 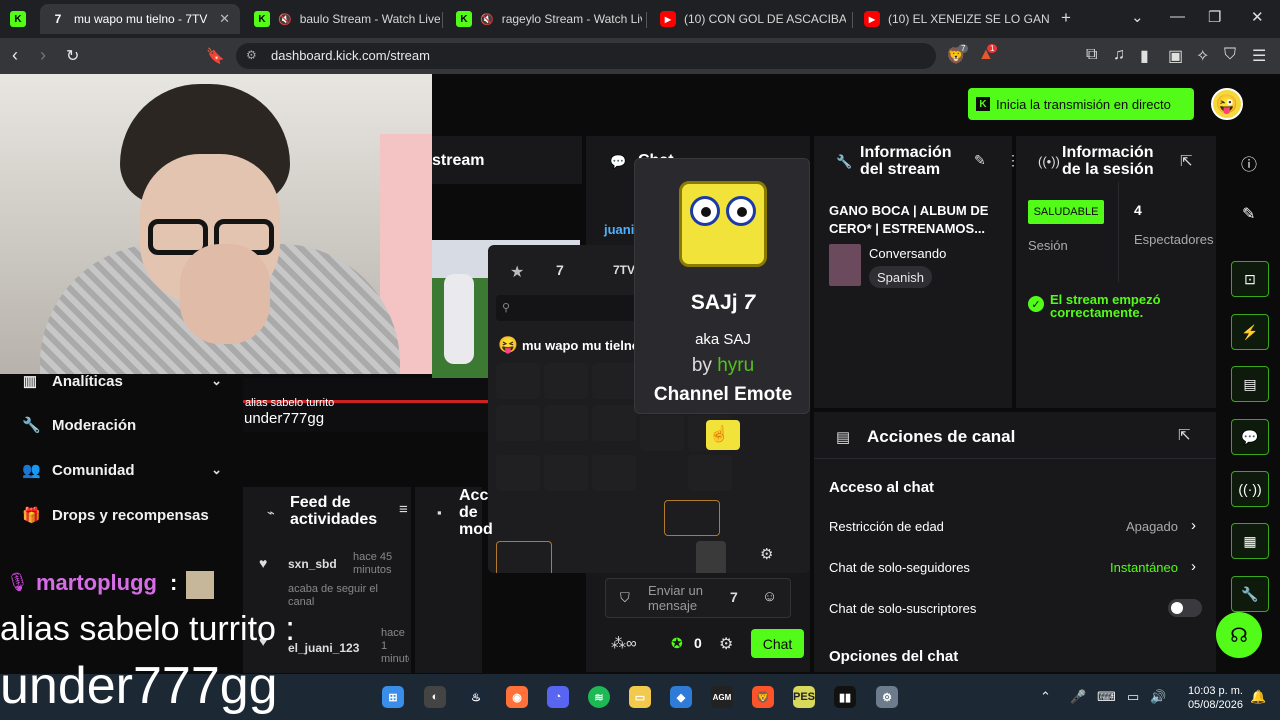 I want to click on network-icon: ▭, so click(x=1133, y=697).